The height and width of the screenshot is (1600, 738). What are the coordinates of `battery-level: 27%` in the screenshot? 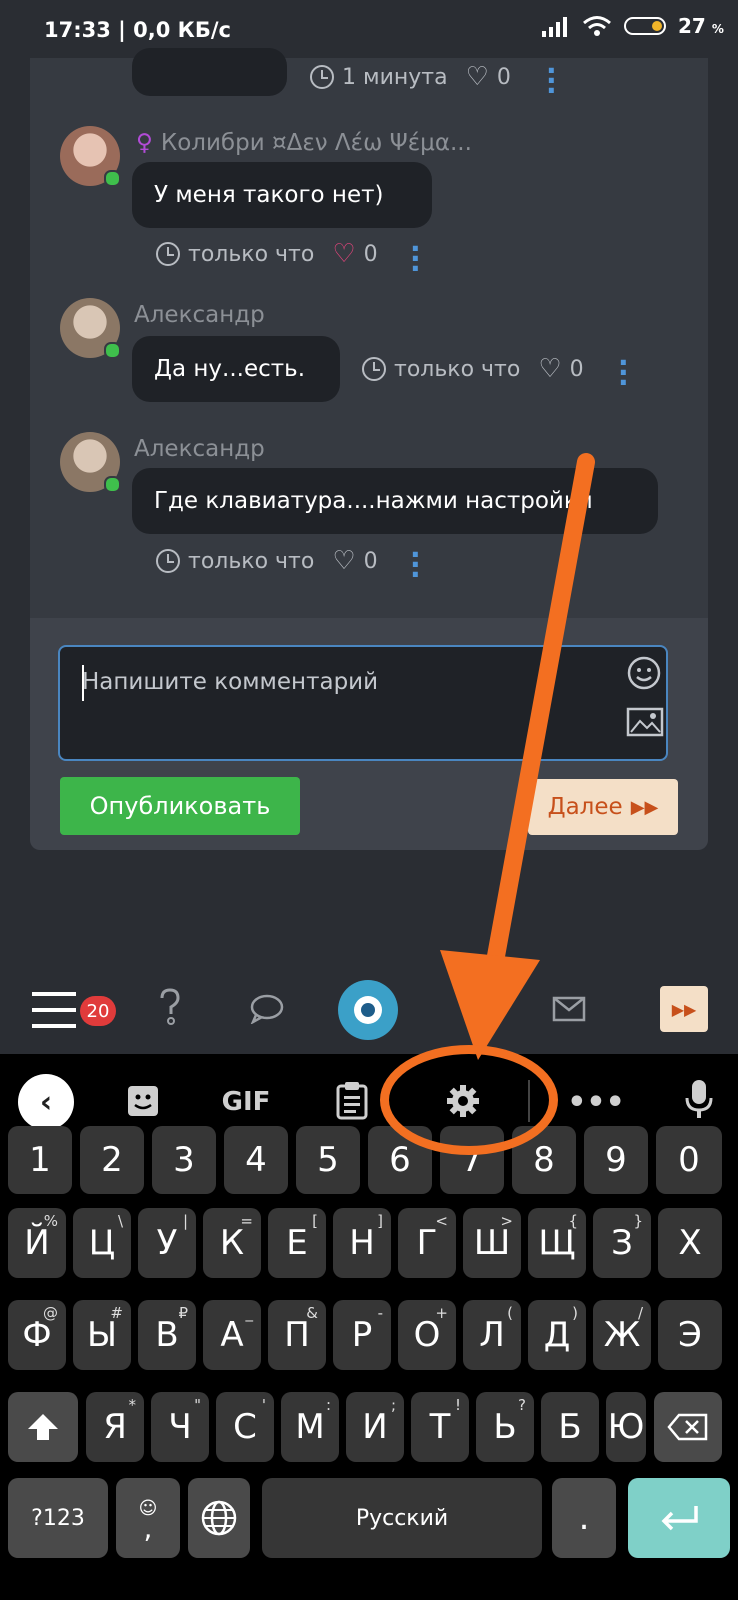 It's located at (701, 26).